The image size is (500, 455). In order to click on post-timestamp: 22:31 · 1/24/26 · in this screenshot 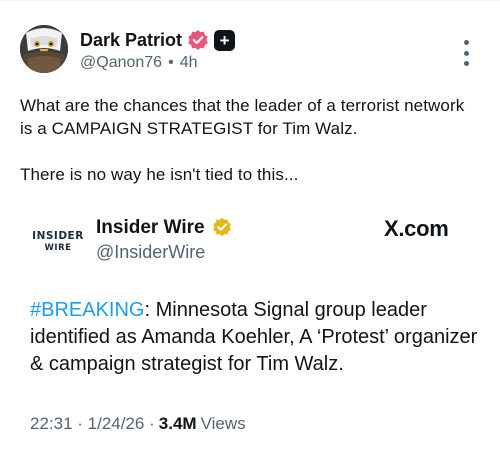, I will do `click(92, 424)`.